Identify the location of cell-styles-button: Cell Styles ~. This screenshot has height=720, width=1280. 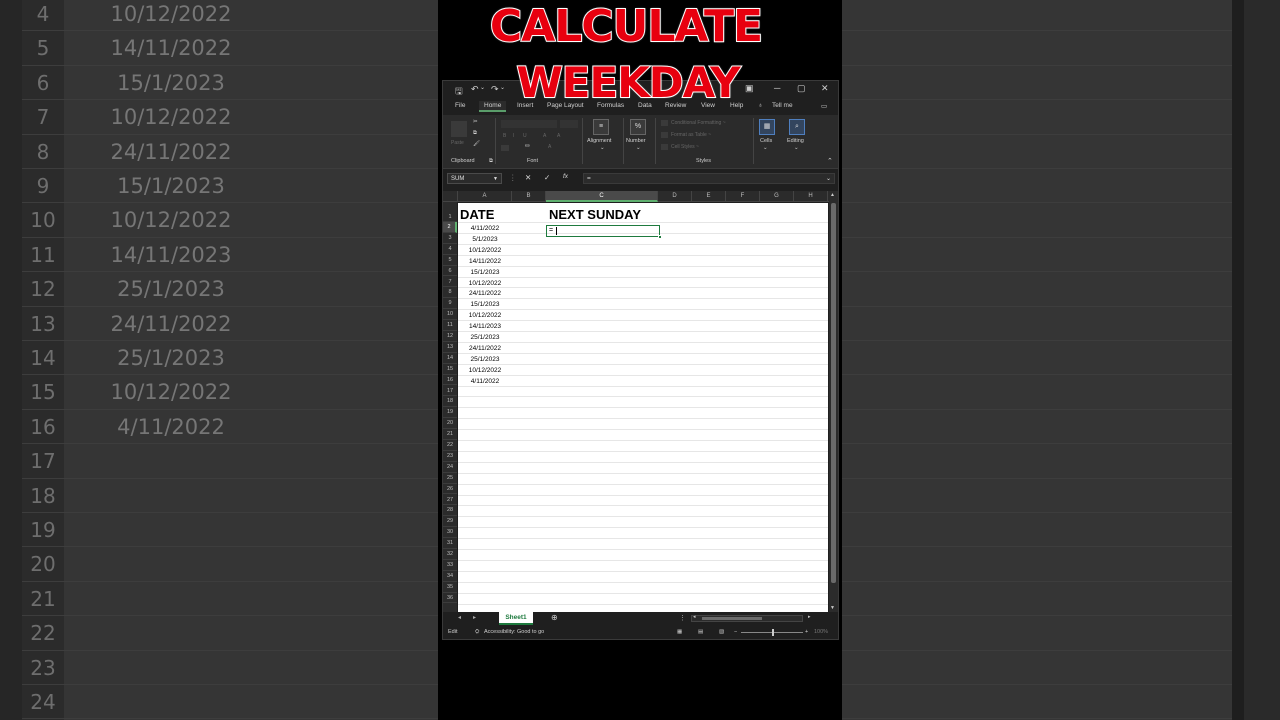
(685, 147).